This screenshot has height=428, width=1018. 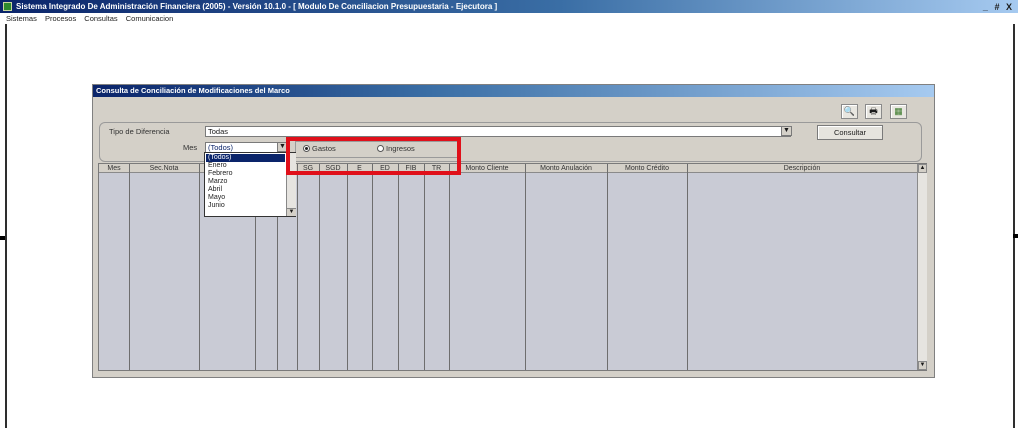 What do you see at coordinates (291, 212) in the screenshot?
I see `mes-scroll-down-icon: ▼` at bounding box center [291, 212].